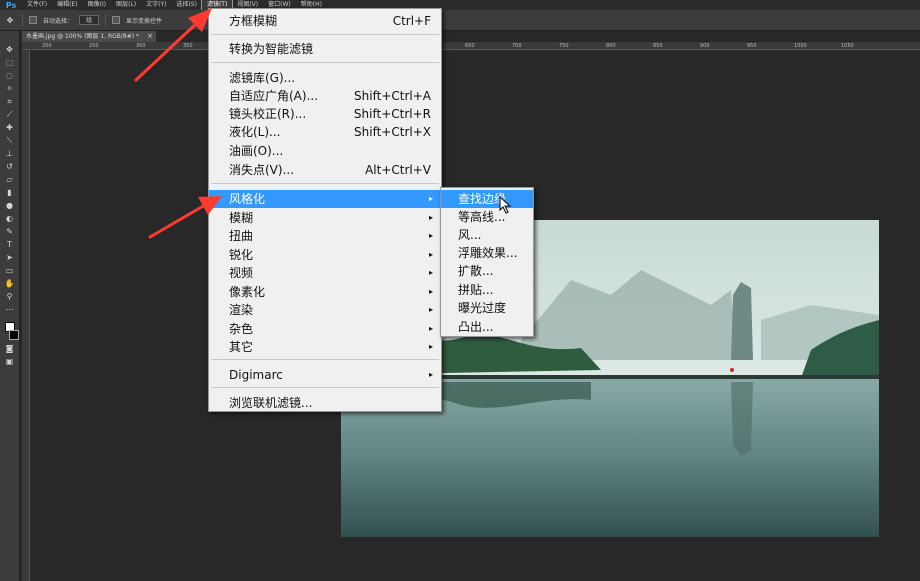 The width and height of the screenshot is (920, 581). What do you see at coordinates (10, 283) in the screenshot?
I see `hand-tool-icon: ✋` at bounding box center [10, 283].